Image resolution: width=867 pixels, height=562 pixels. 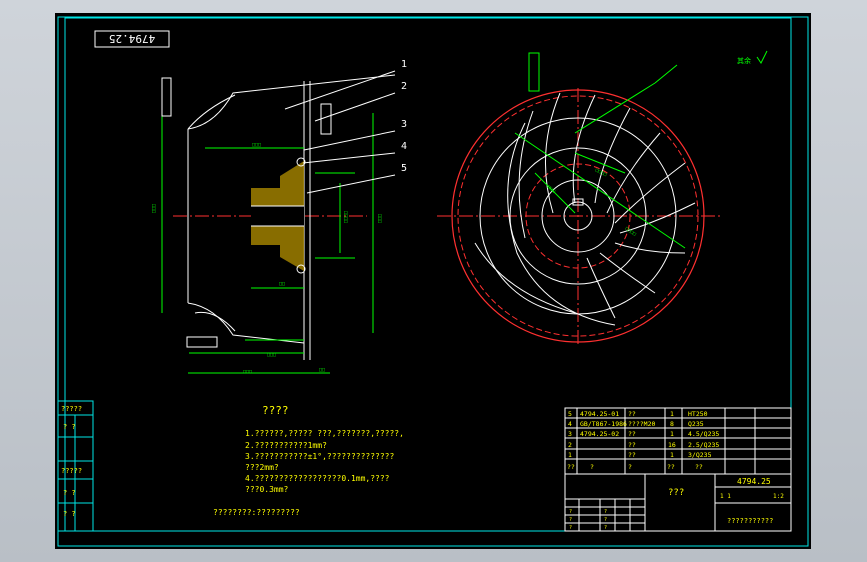 What do you see at coordinates (698, 414) in the screenshot?
I see `svg-text: HT250` at bounding box center [698, 414].